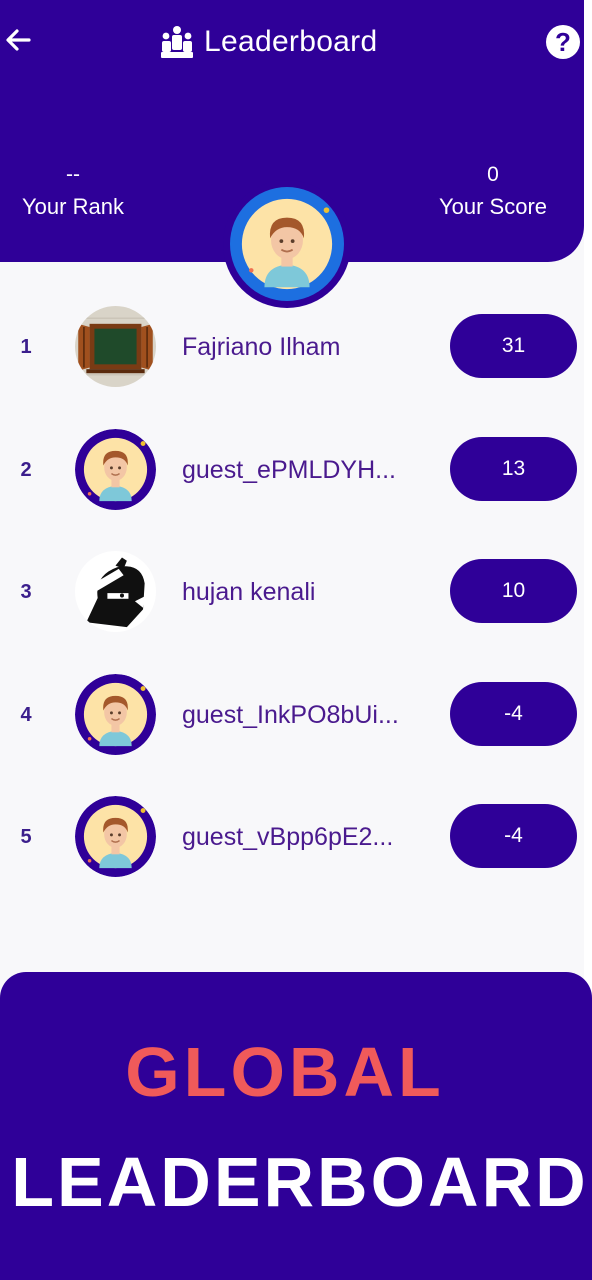  What do you see at coordinates (26, 592) in the screenshot?
I see `rank-number: 3` at bounding box center [26, 592].